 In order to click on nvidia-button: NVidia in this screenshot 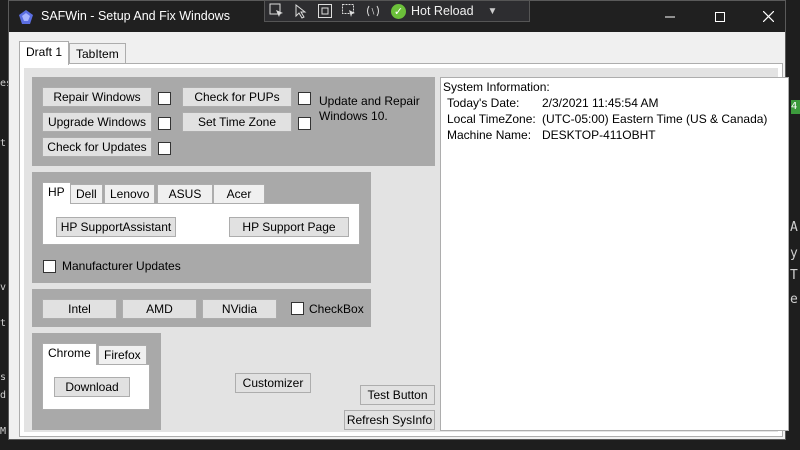, I will do `click(239, 309)`.